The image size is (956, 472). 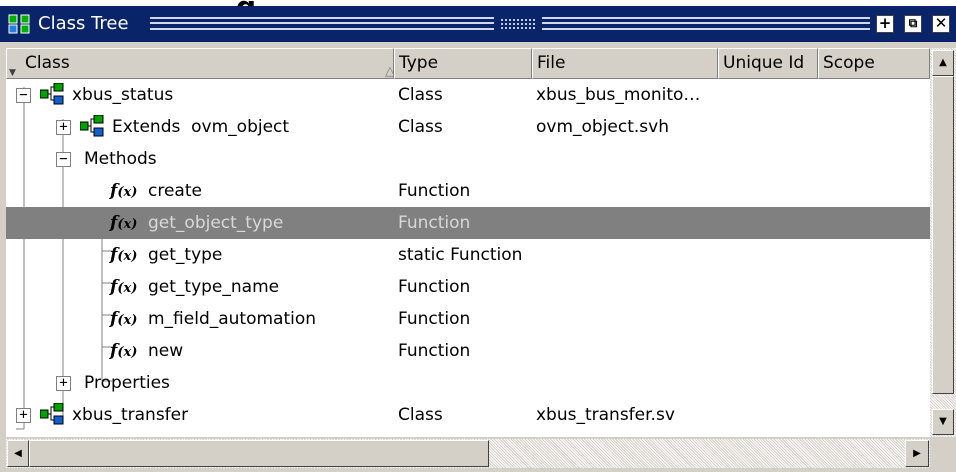 I want to click on row-file: ovm_object.svh, so click(x=603, y=127).